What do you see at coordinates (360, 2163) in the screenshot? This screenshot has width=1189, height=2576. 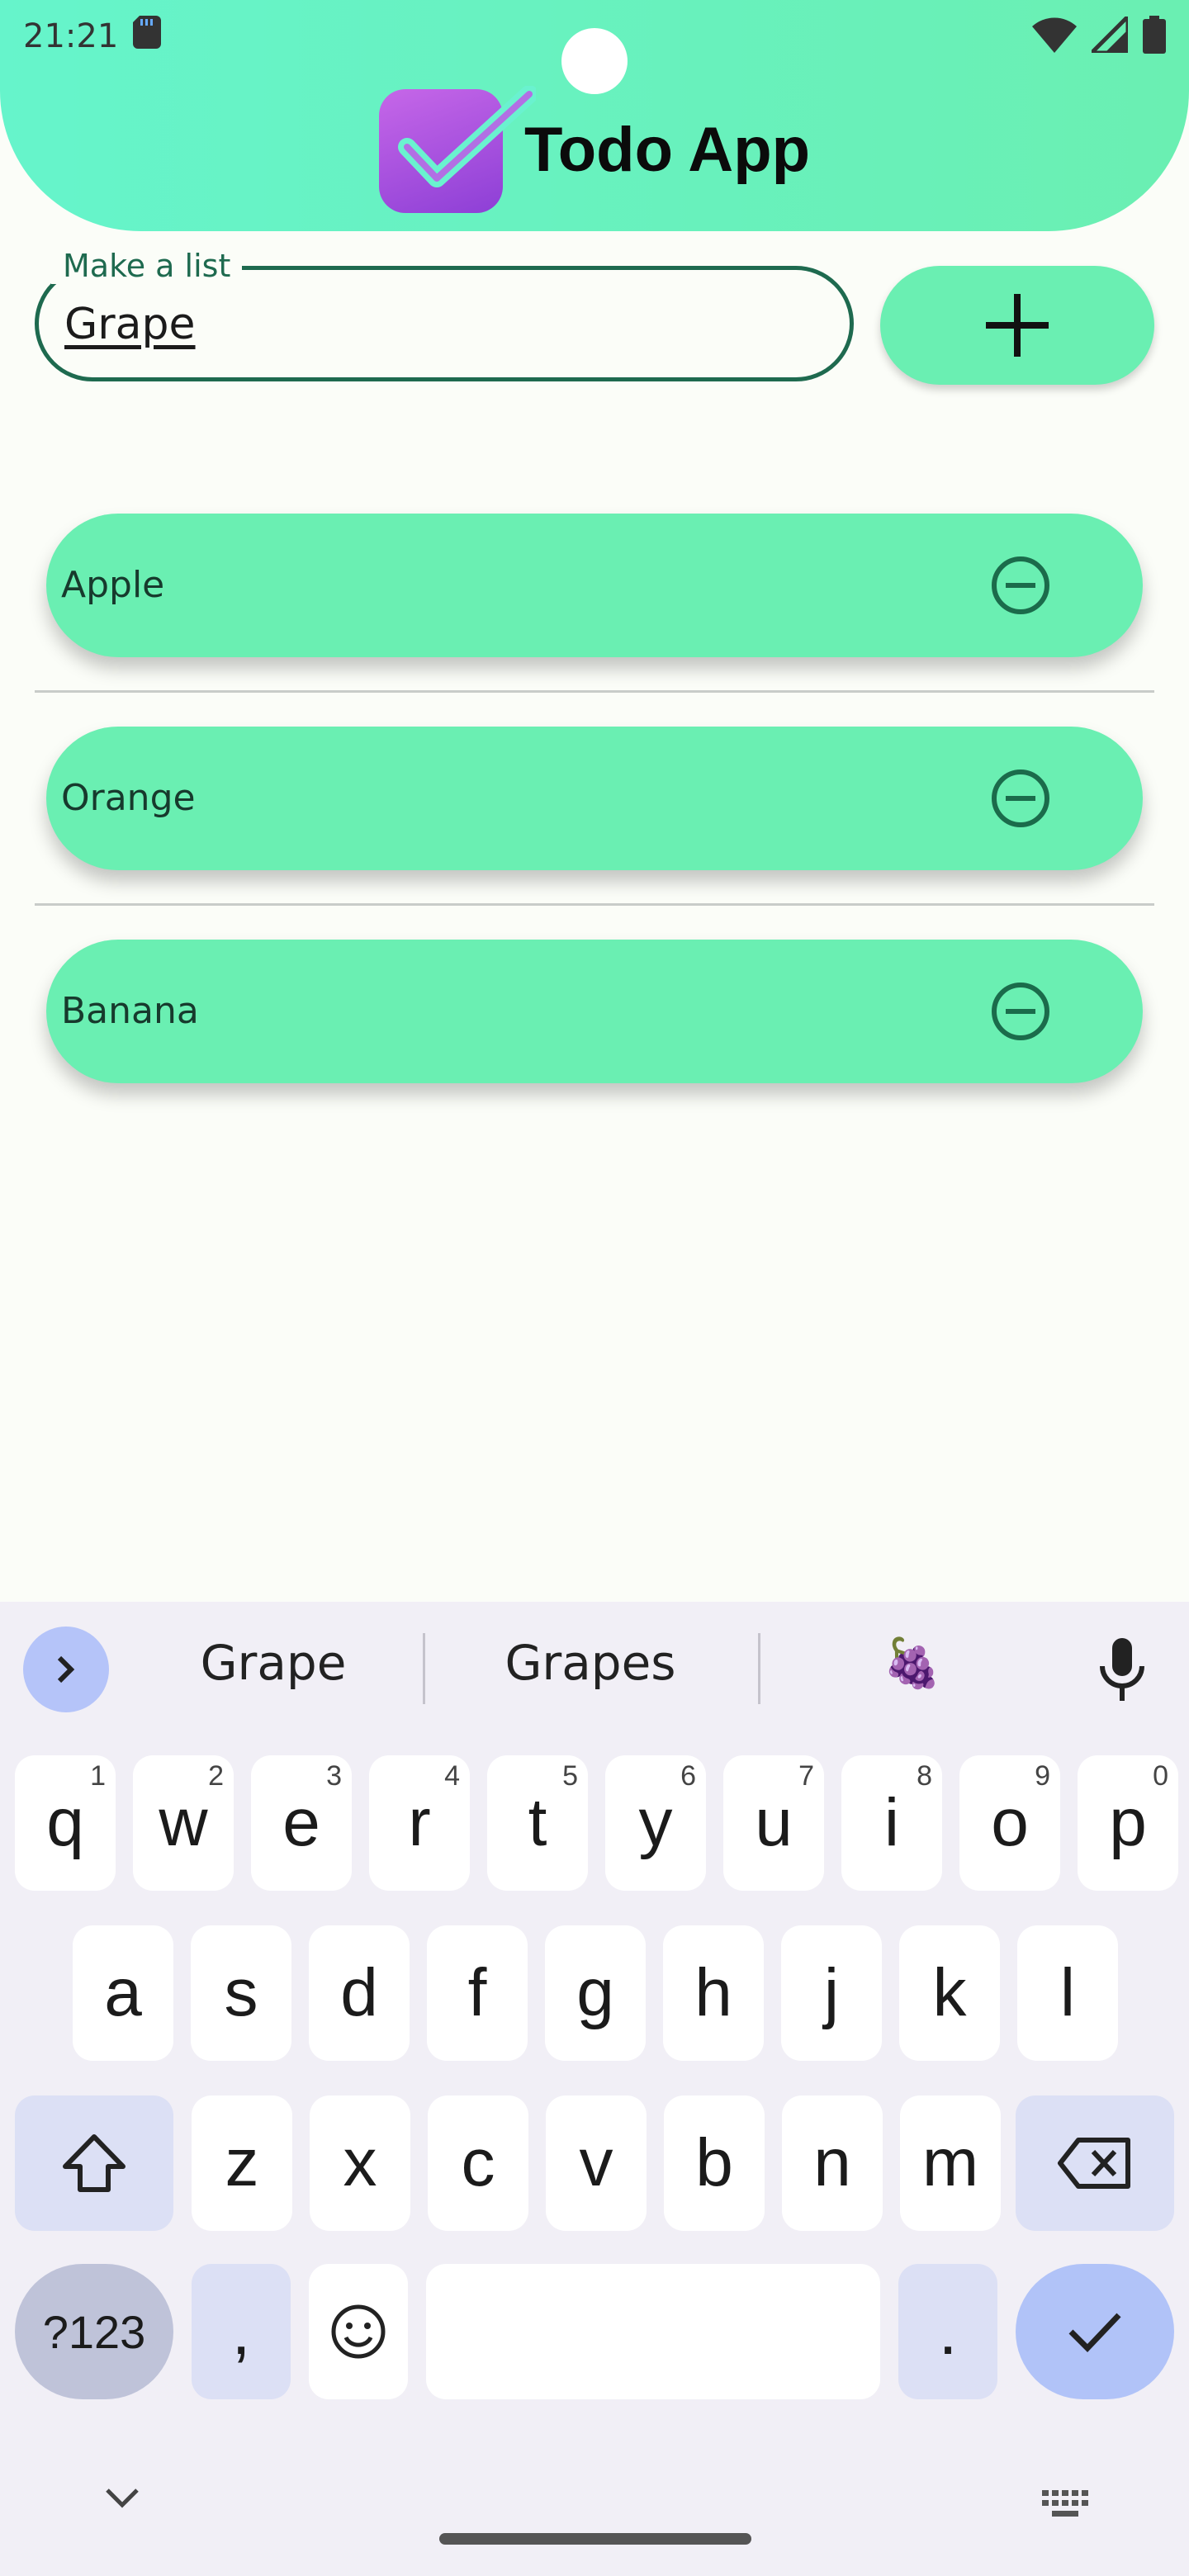 I see `key-x: x` at bounding box center [360, 2163].